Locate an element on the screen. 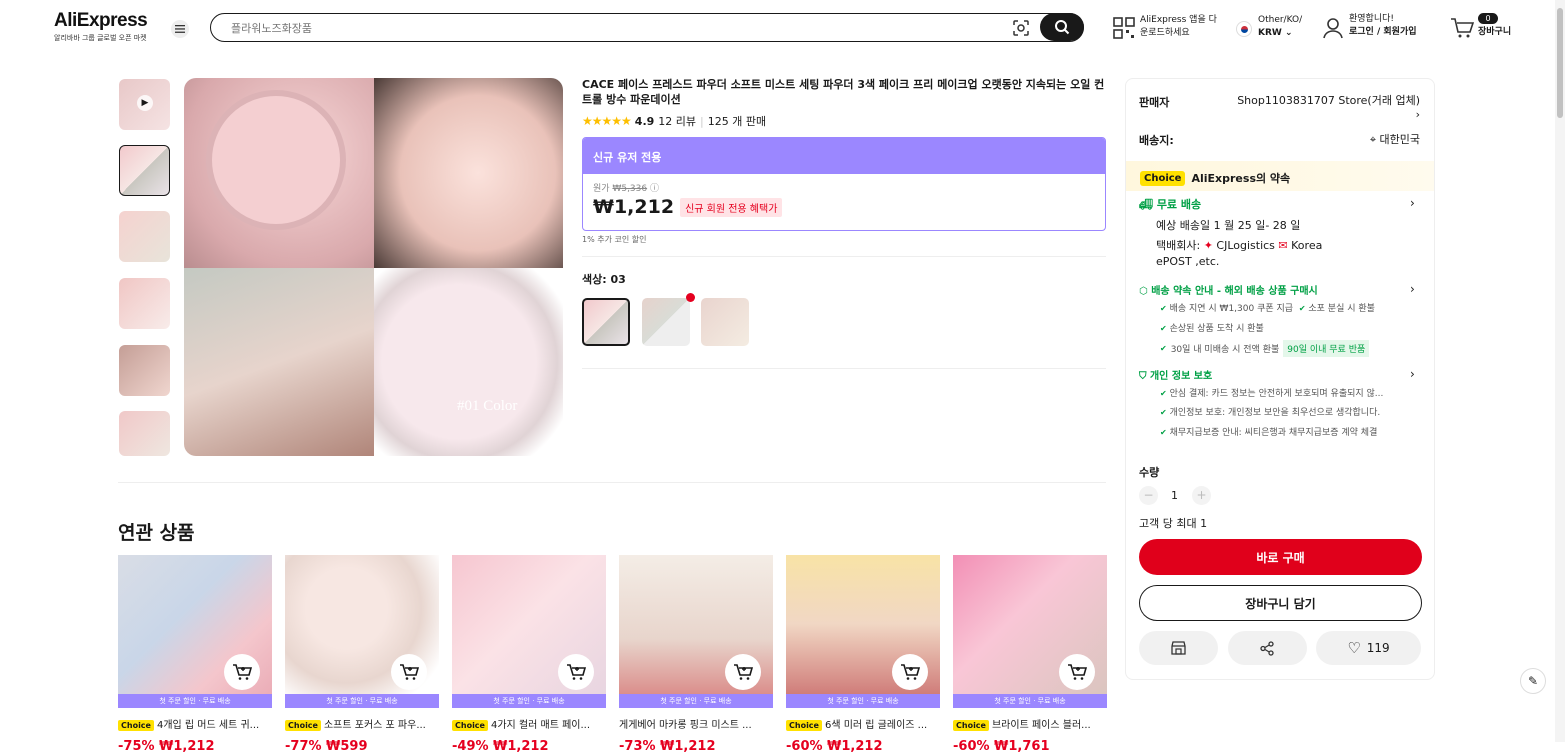 The image size is (1565, 754). share-icon is located at coordinates (1267, 648).